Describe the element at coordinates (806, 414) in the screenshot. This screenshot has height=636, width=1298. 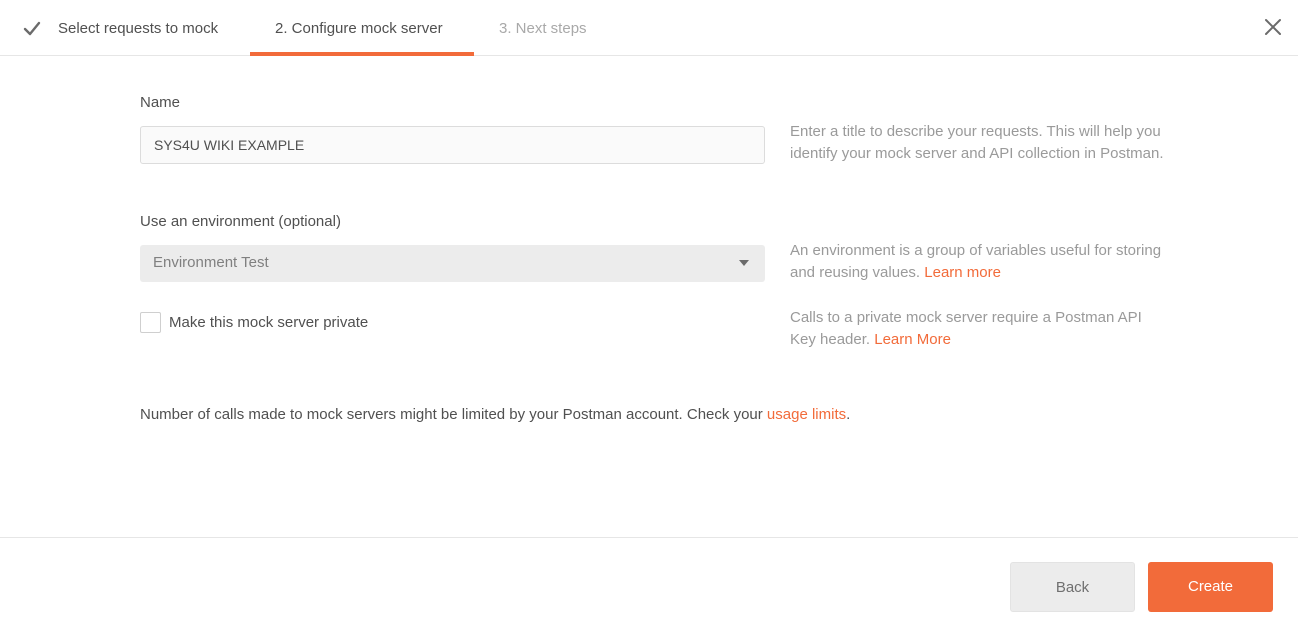
I see `usage-limits-link: usage limits` at that location.